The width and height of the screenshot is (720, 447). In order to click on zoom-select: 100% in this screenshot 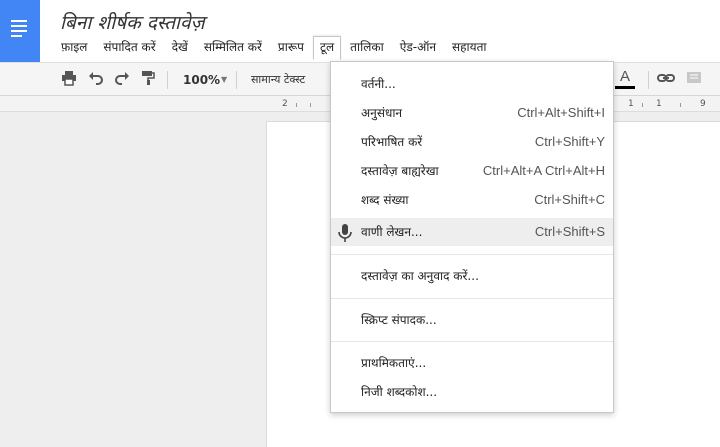, I will do `click(201, 80)`.